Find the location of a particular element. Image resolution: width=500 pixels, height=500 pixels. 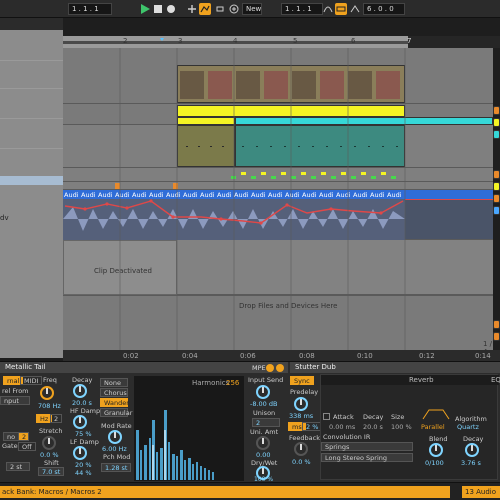

mod-rate-knob is located at coordinates (115, 437).